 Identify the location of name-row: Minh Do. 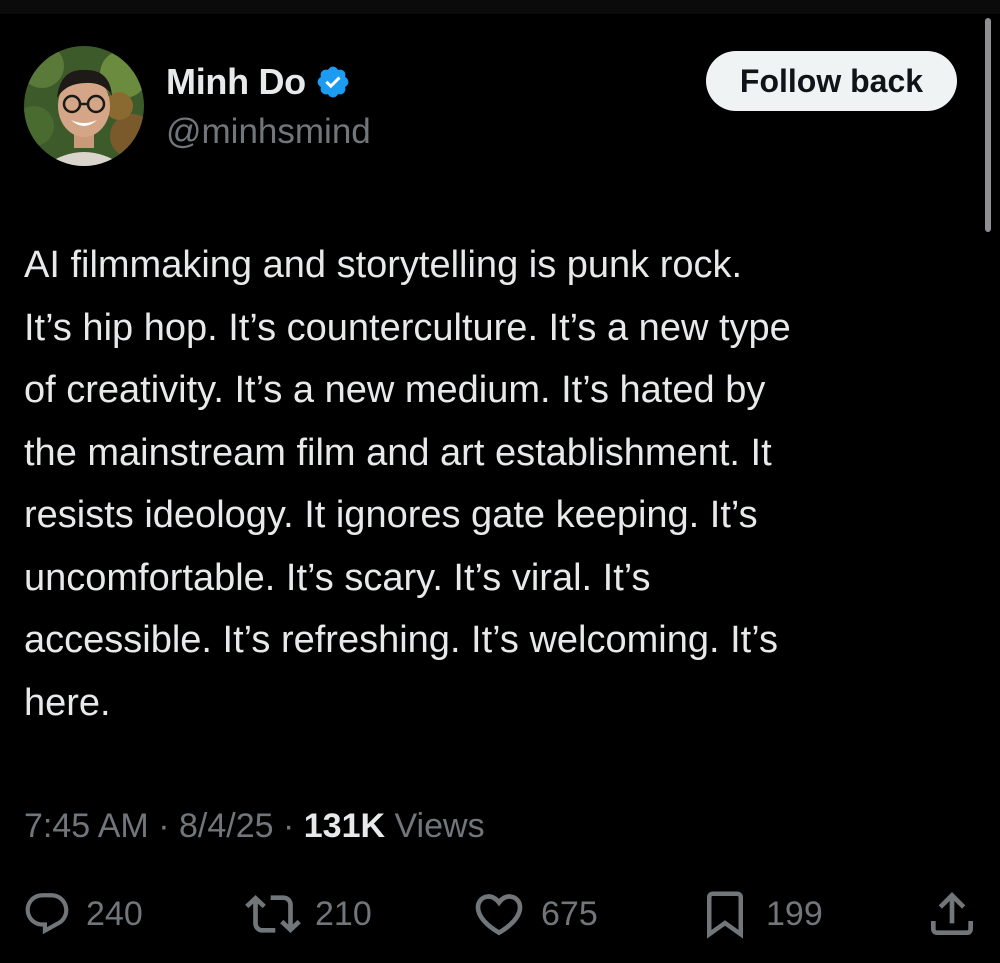
(258, 82).